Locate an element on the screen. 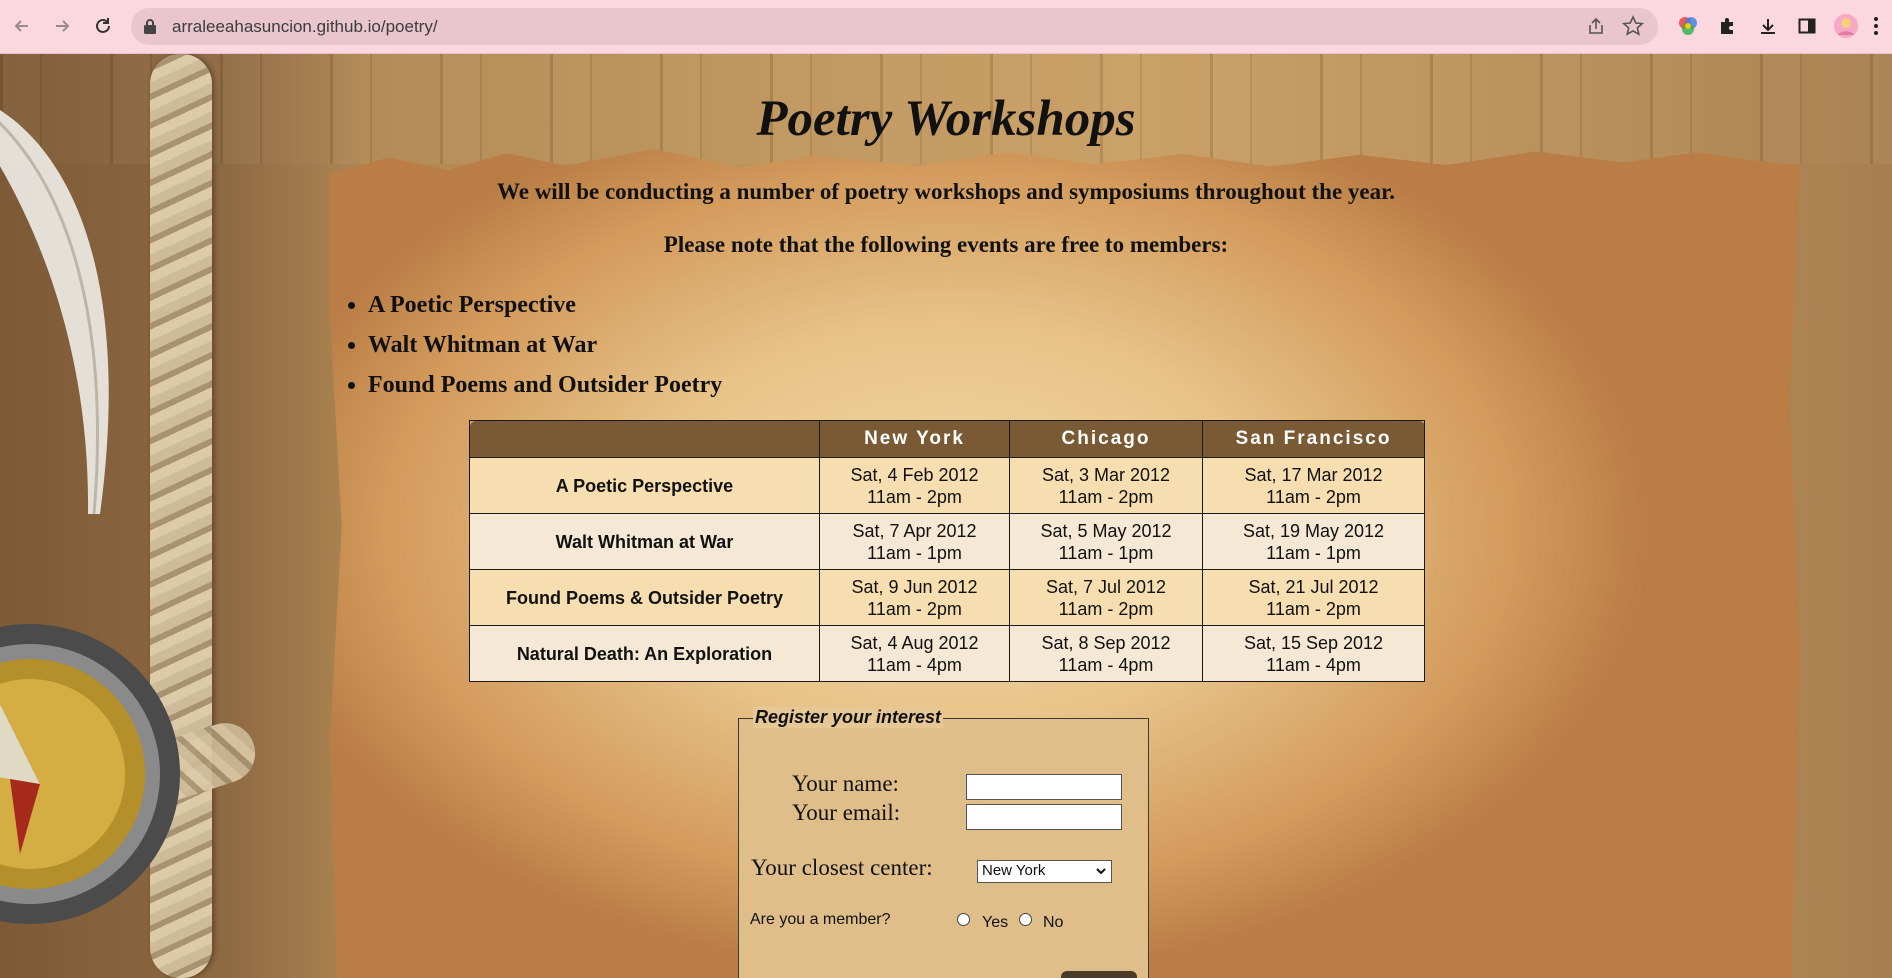 This screenshot has height=978, width=1892. member-yes-radio is located at coordinates (963, 919).